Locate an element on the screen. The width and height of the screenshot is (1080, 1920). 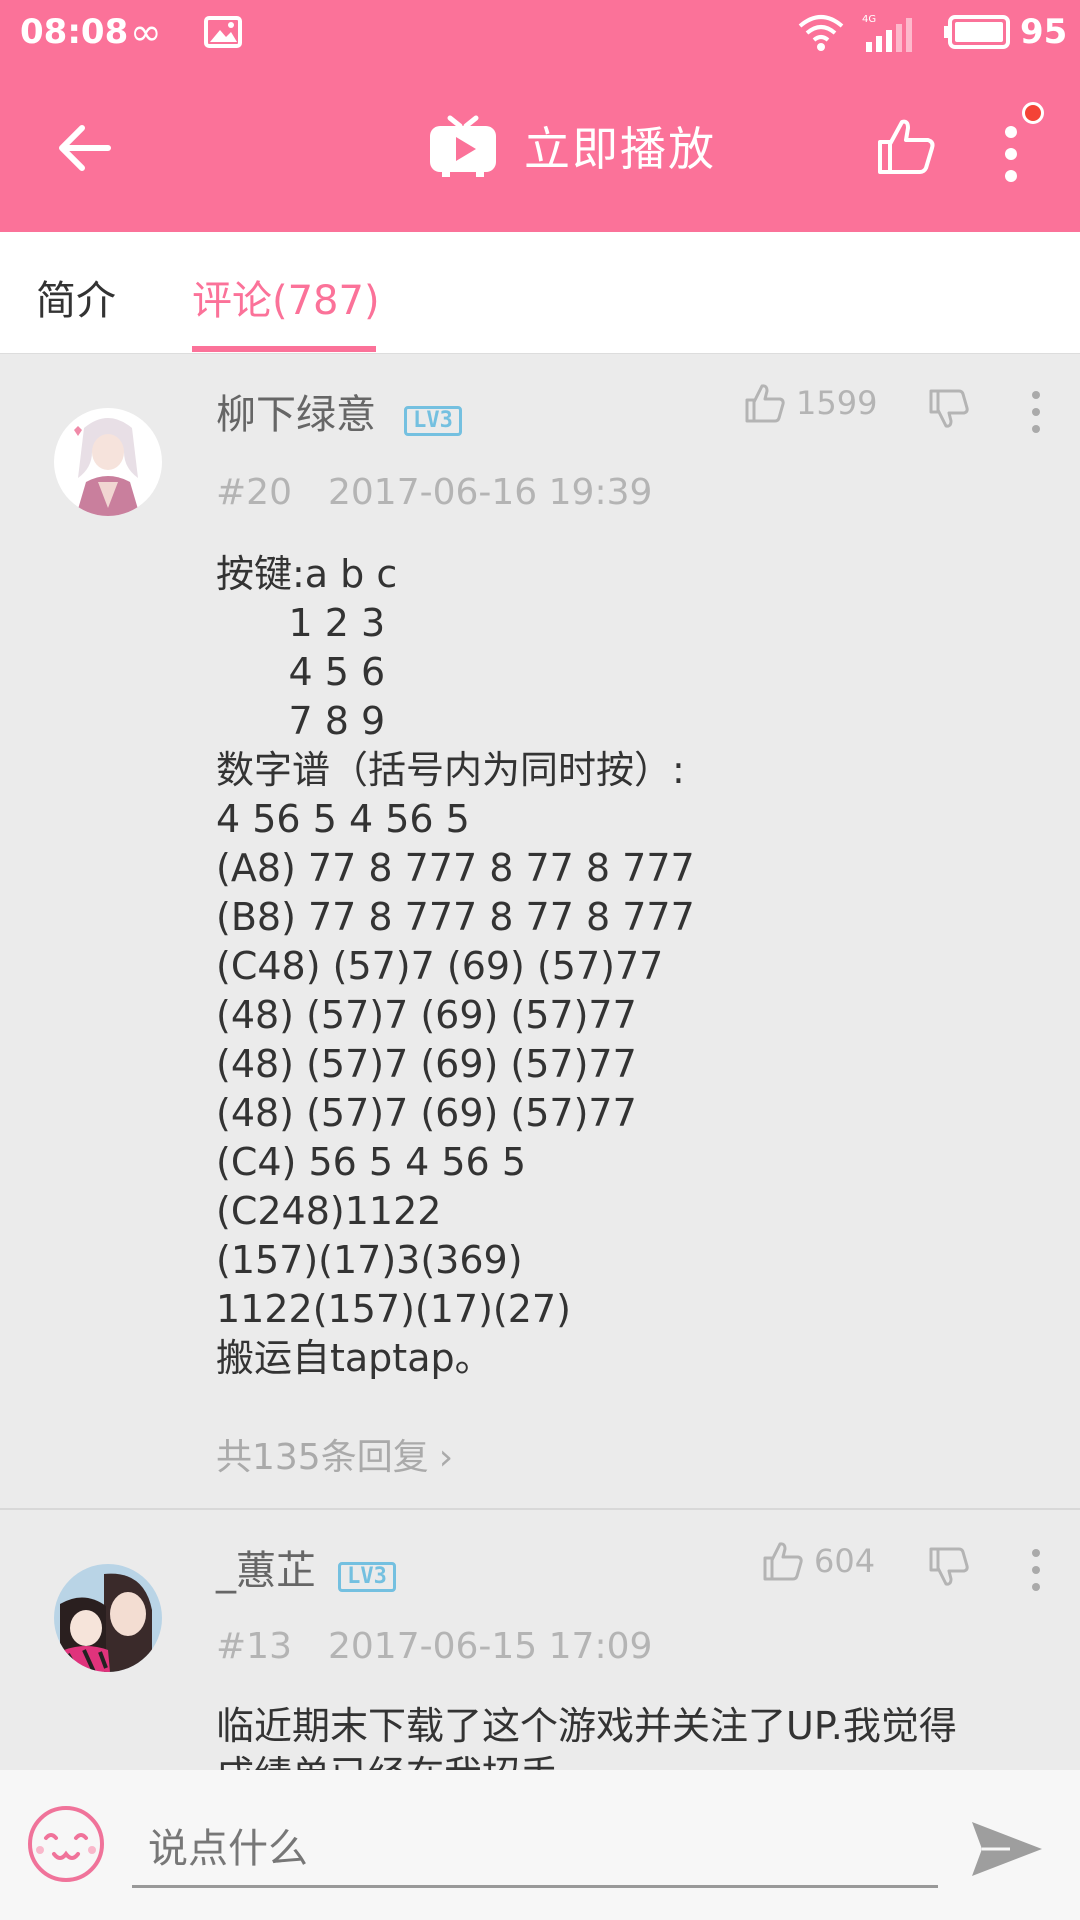
battery-icon is located at coordinates (977, 32).